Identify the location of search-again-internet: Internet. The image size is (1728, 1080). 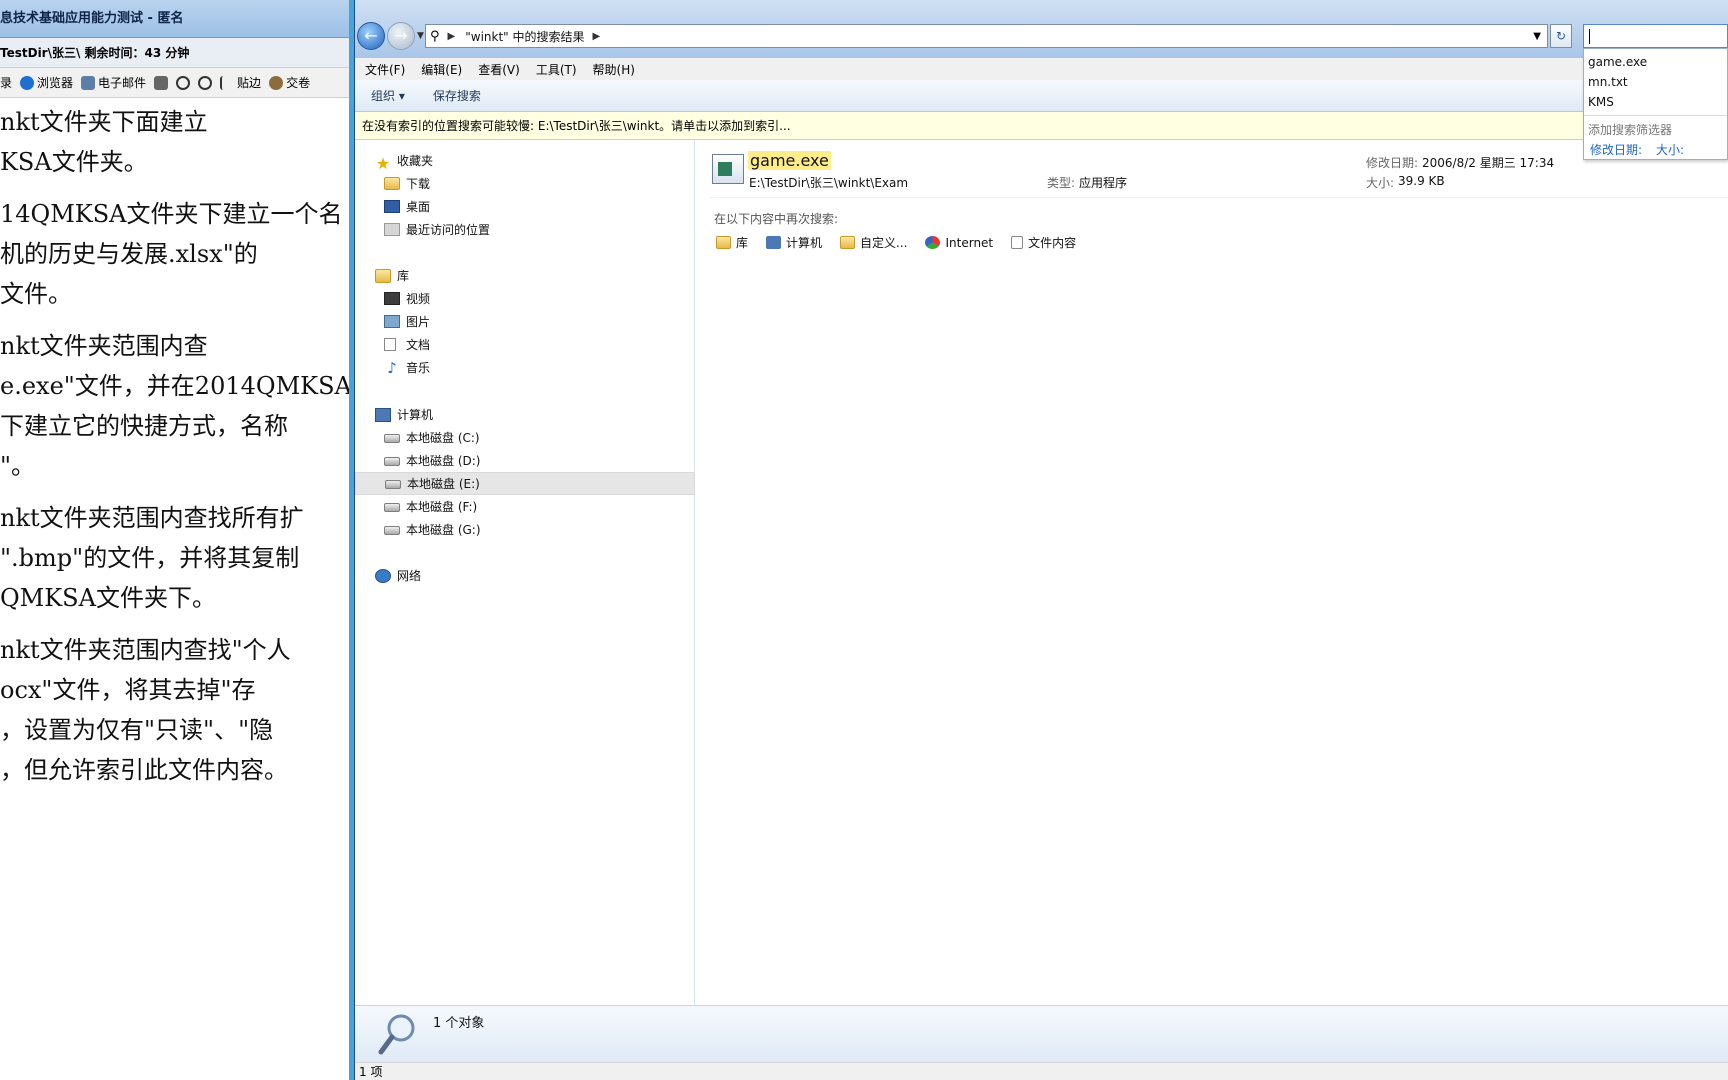
(959, 242).